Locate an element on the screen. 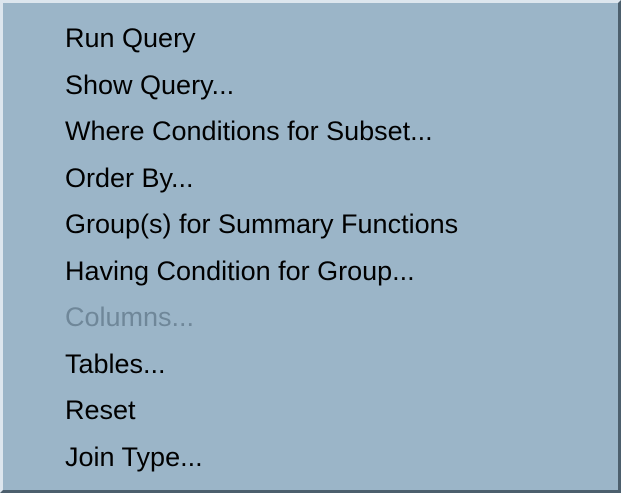 The height and width of the screenshot is (493, 621). menu-item-reset: Reset is located at coordinates (310, 410).